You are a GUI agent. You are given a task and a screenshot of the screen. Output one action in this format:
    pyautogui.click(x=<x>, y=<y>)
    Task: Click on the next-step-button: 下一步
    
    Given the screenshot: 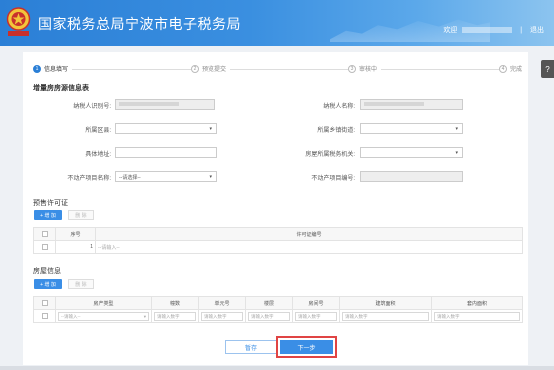 What is the action you would take?
    pyautogui.click(x=306, y=347)
    